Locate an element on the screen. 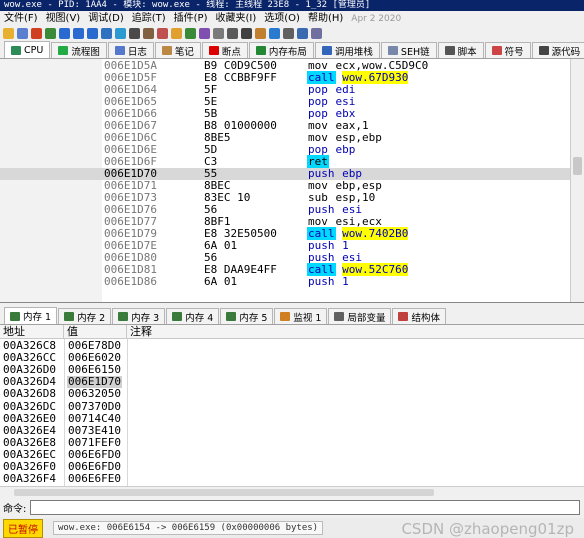 This screenshot has height=538, width=584. memory-tab: 内存 1 is located at coordinates (31, 315).